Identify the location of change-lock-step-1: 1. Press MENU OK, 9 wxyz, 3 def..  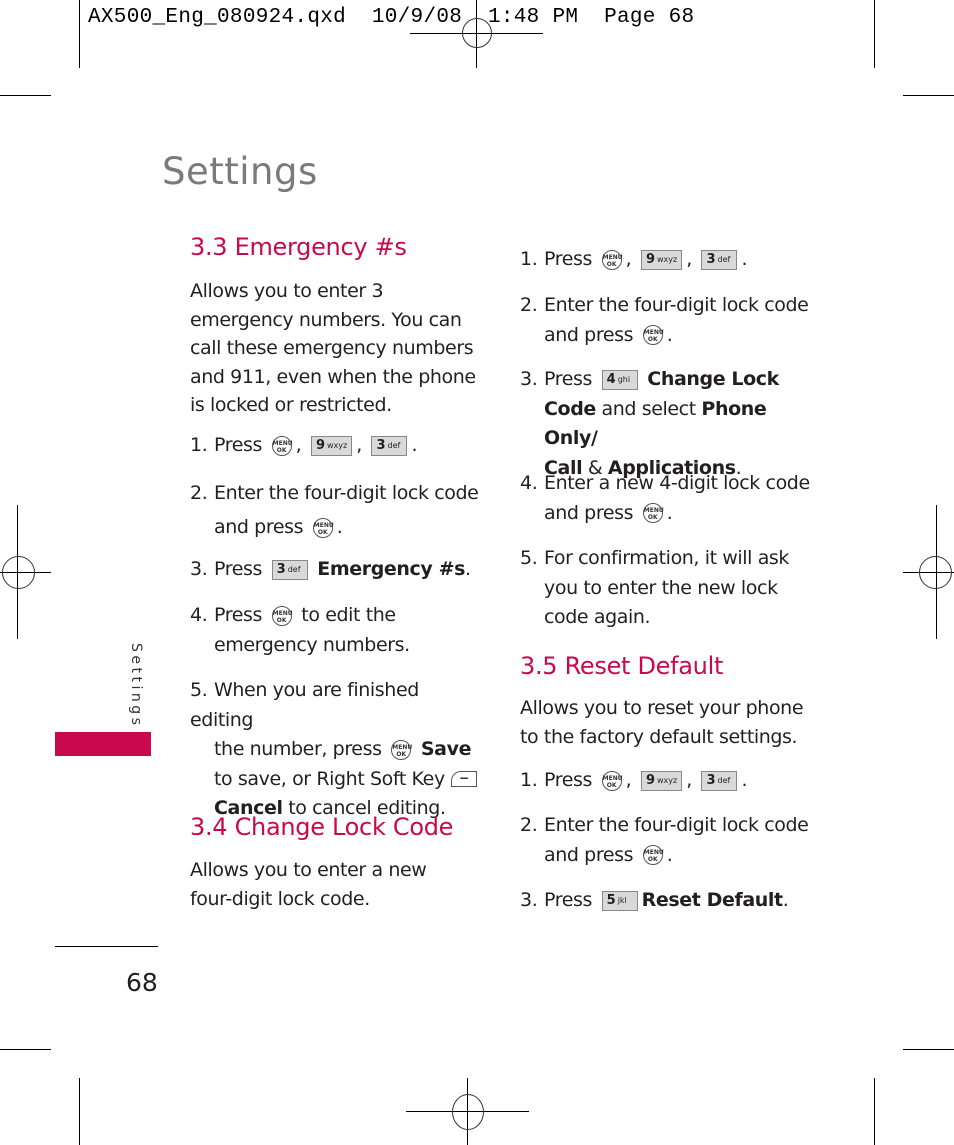
(634, 259).